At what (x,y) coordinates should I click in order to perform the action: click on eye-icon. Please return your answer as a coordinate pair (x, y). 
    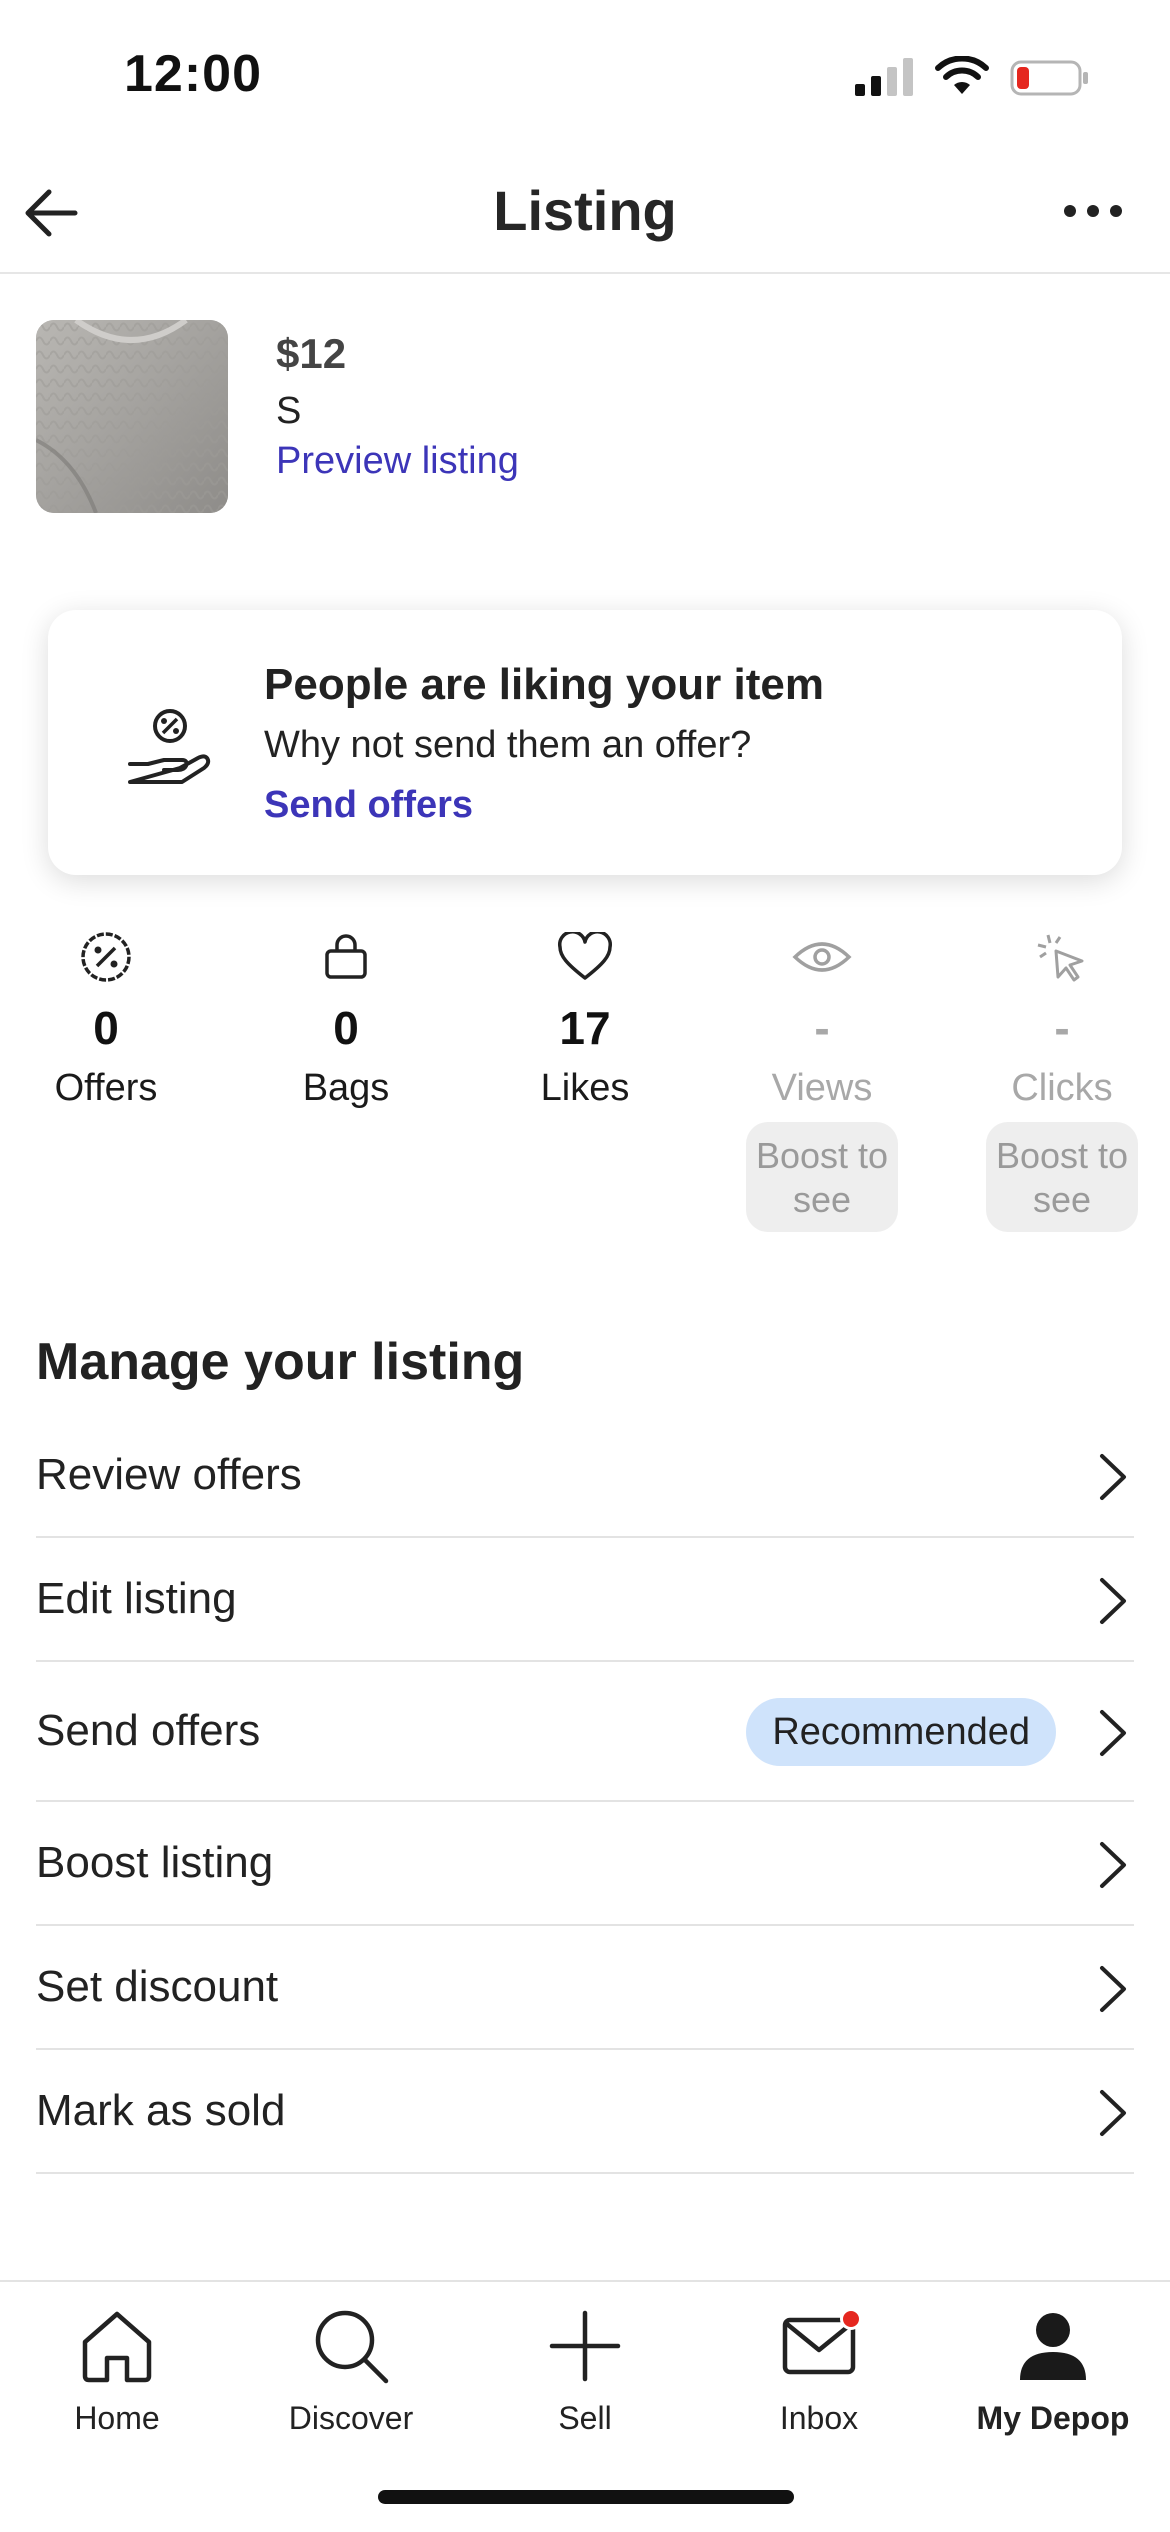
    Looking at the image, I should click on (822, 957).